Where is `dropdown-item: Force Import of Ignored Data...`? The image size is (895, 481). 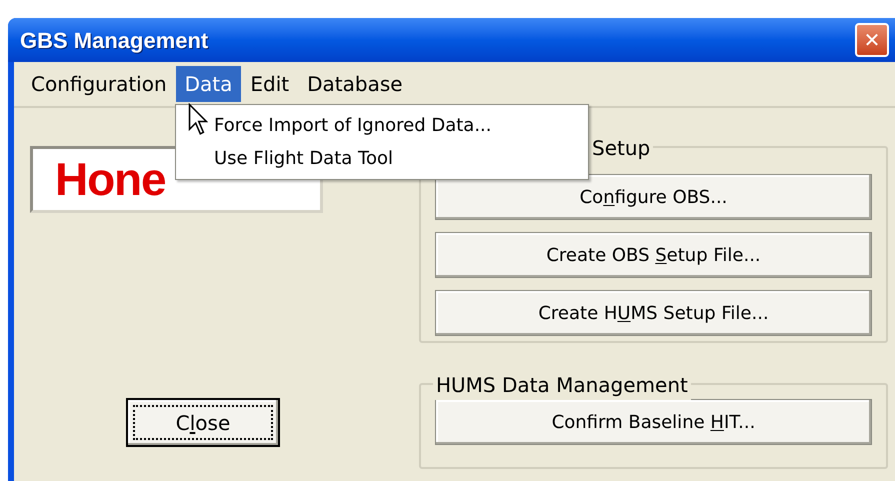 dropdown-item: Force Import of Ignored Data... is located at coordinates (382, 125).